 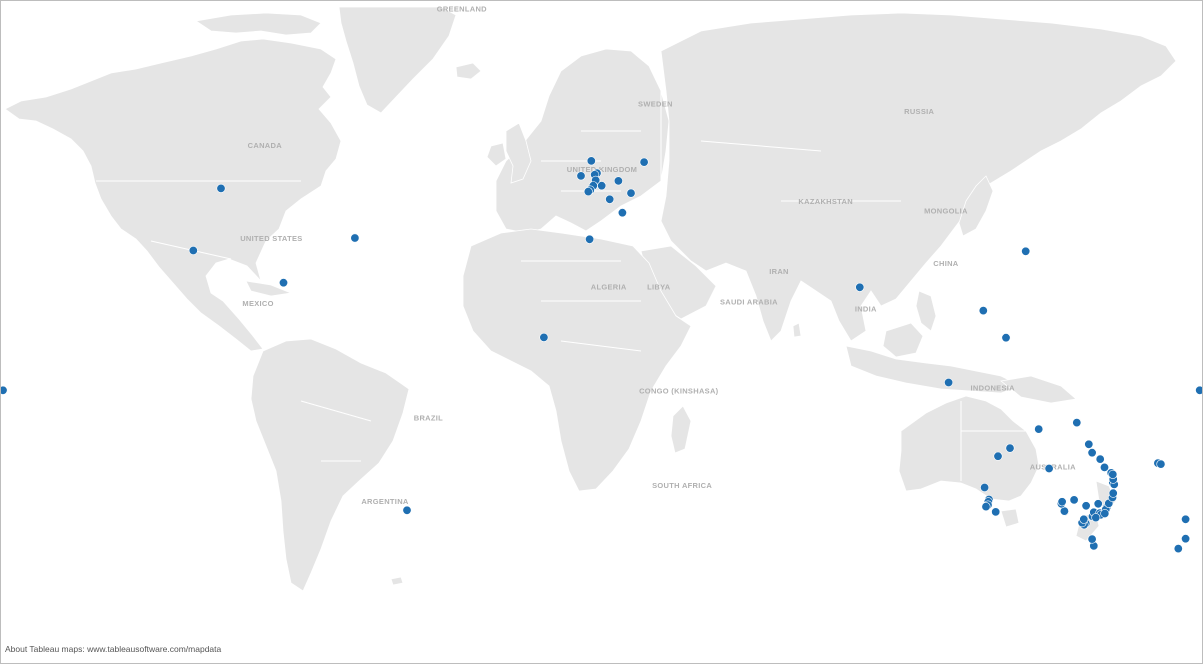 I want to click on country-label-libya: LIBYA, so click(x=659, y=287).